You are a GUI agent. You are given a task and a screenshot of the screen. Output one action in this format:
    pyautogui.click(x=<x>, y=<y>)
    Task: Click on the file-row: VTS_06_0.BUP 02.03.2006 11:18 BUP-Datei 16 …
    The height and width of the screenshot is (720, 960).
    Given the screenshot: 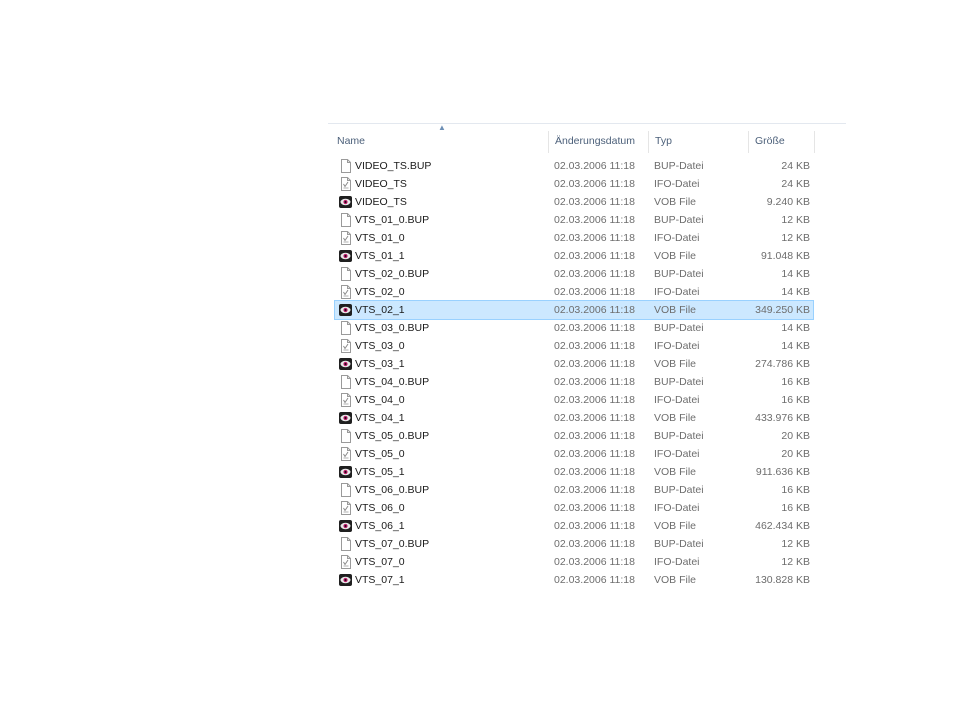 What is the action you would take?
    pyautogui.click(x=574, y=490)
    